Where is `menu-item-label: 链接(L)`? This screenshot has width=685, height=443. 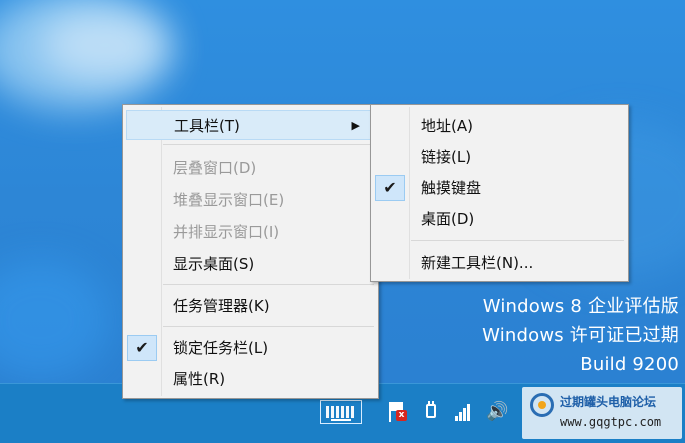 menu-item-label: 链接(L) is located at coordinates (446, 157).